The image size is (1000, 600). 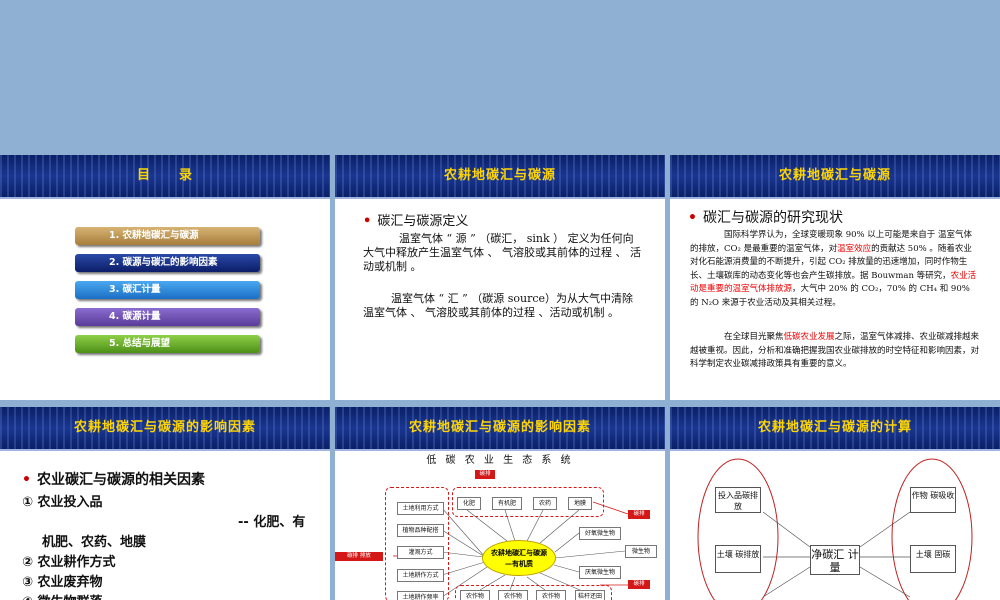 What do you see at coordinates (420, 530) in the screenshot?
I see `left-box-2: 植物品种配搭` at bounding box center [420, 530].